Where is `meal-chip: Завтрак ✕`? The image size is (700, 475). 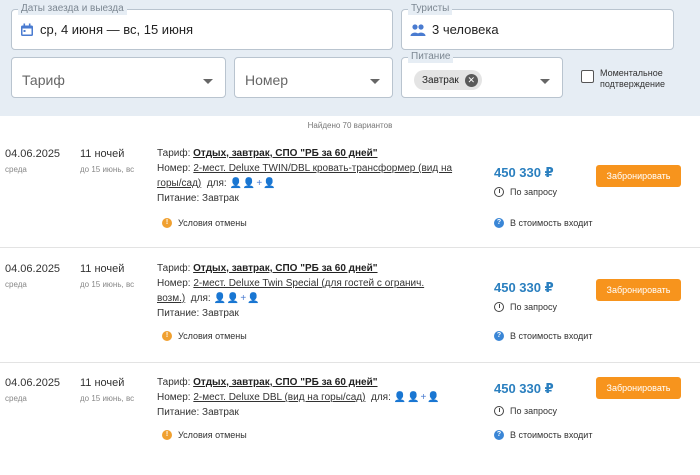 meal-chip: Завтрак ✕ is located at coordinates (448, 80).